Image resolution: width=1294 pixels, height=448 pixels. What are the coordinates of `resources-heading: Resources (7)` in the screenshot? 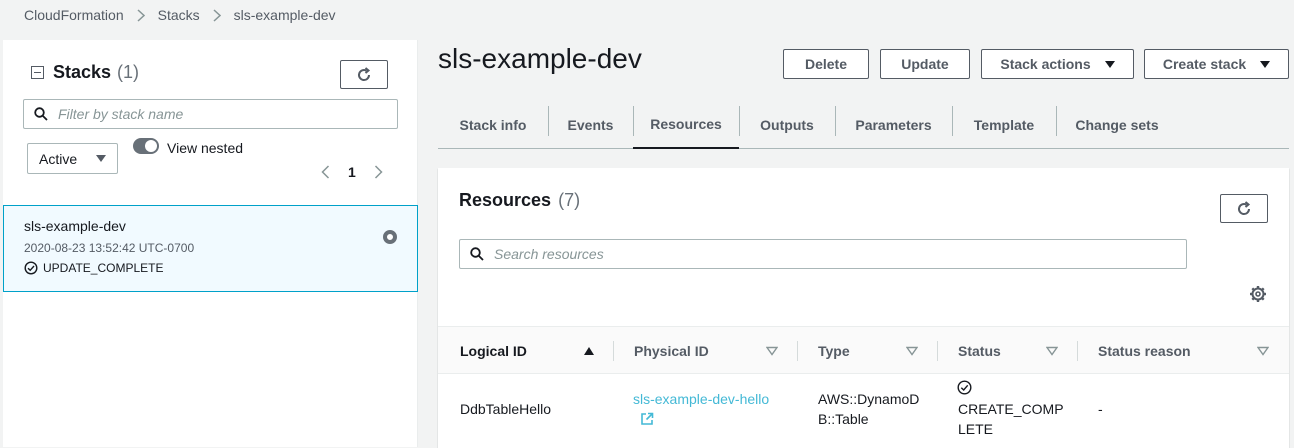 It's located at (519, 200).